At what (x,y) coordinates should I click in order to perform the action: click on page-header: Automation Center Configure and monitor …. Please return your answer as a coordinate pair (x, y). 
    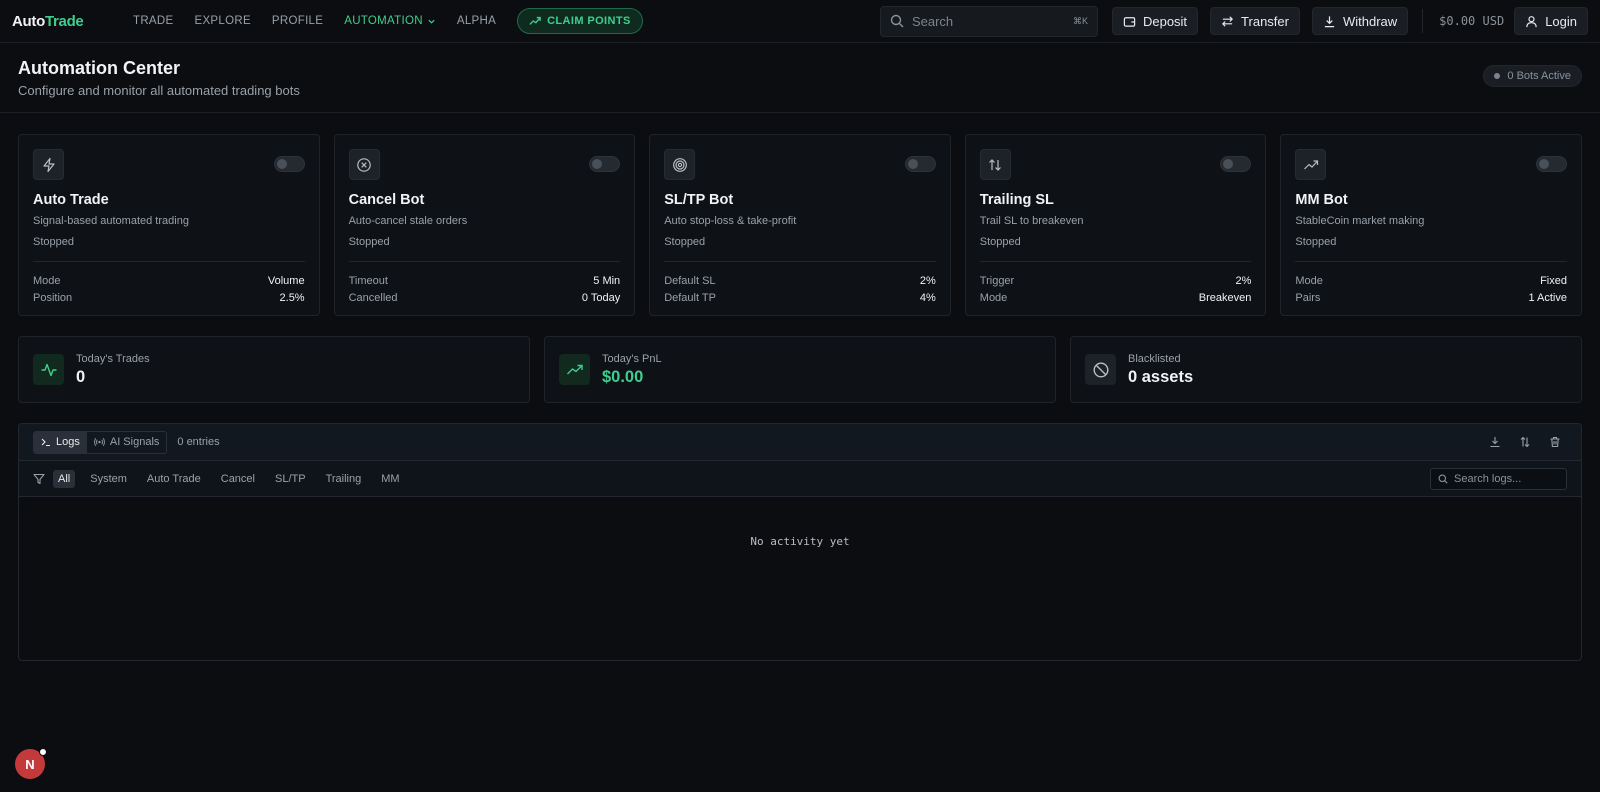
    Looking at the image, I should click on (800, 78).